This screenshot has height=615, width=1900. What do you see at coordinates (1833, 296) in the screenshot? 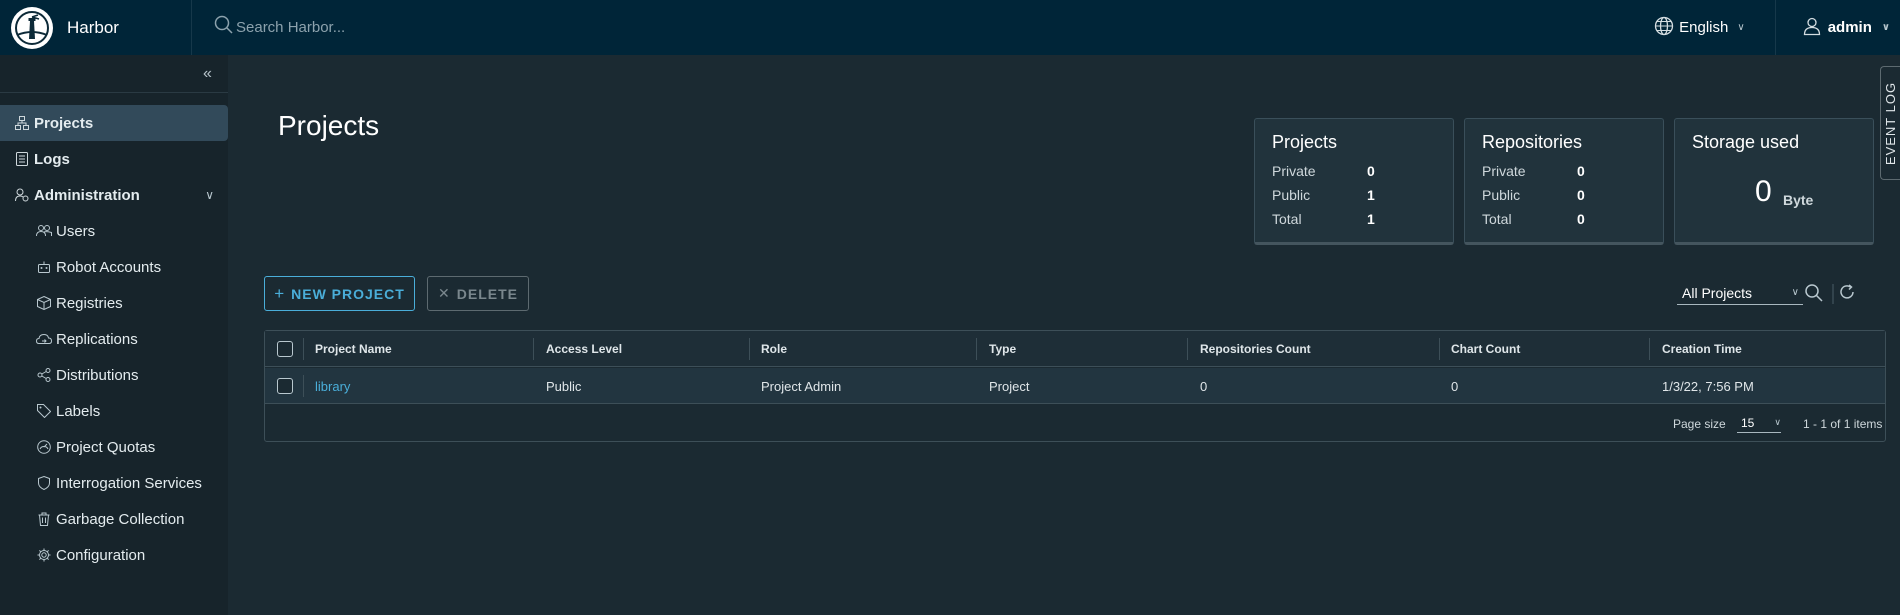
I see `divider` at bounding box center [1833, 296].